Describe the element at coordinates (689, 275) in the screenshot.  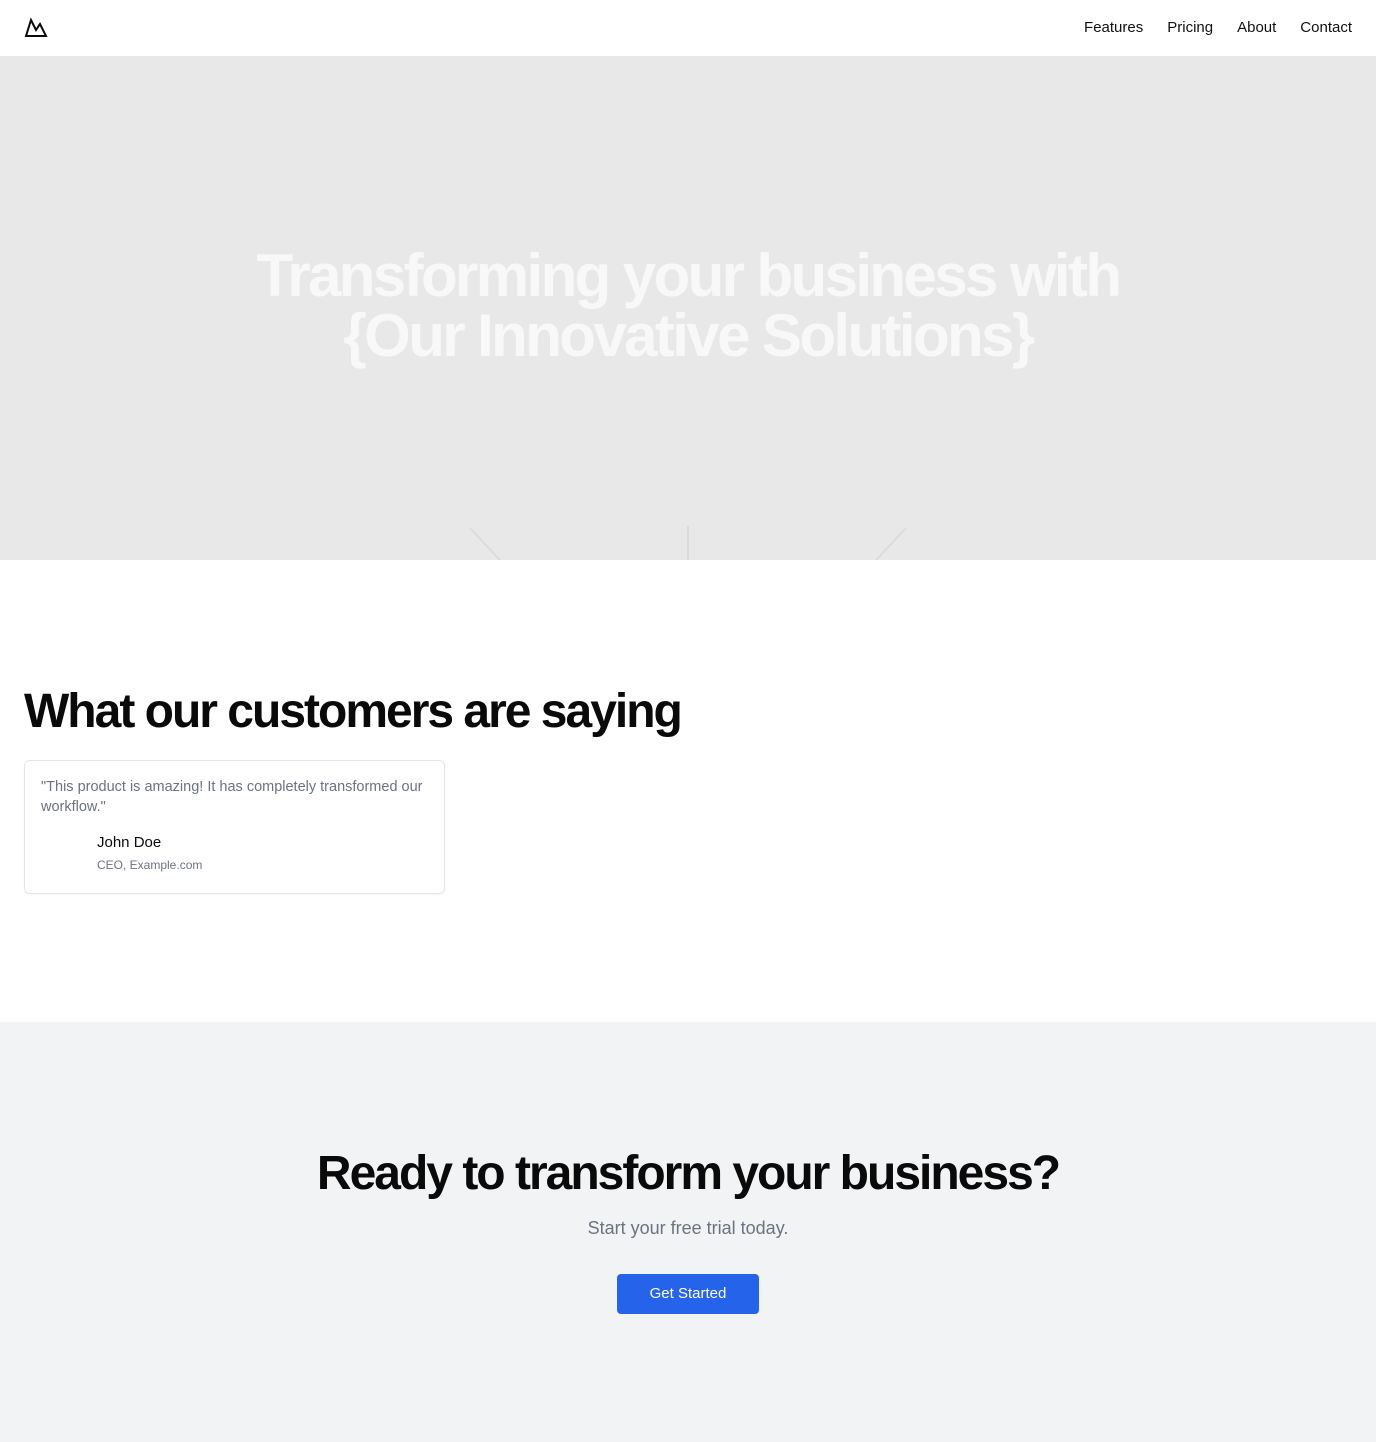
I see `hero-title-line-1: Transforming your business with` at that location.